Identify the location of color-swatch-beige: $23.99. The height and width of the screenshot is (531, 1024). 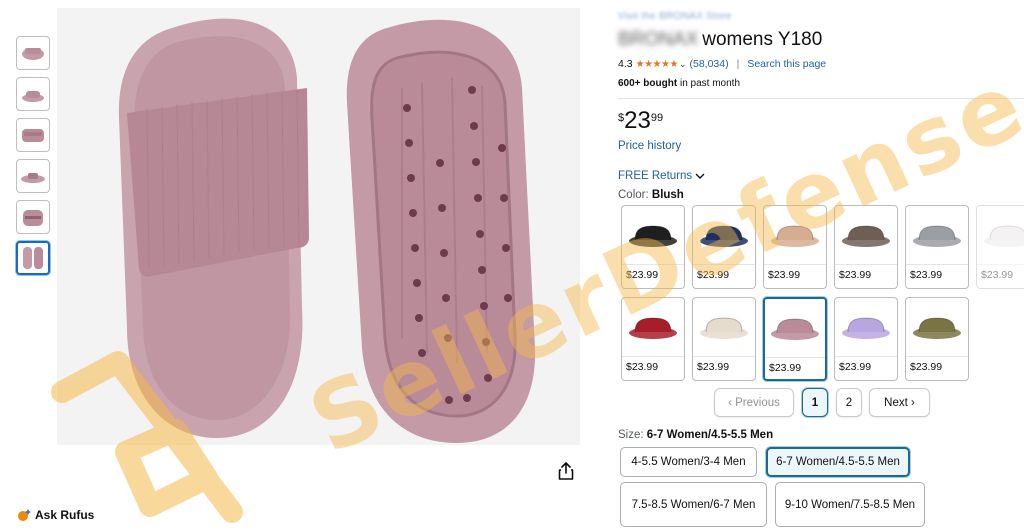
(795, 247).